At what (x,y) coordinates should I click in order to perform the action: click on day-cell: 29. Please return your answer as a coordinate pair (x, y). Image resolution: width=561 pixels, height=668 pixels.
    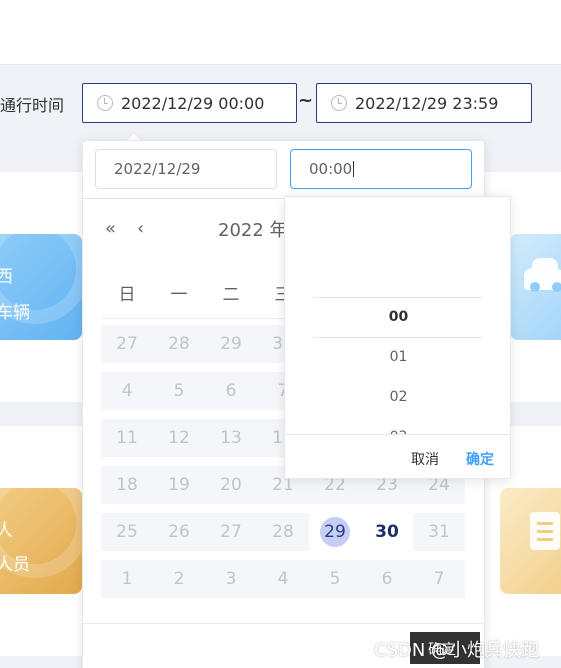
    Looking at the image, I should click on (231, 344).